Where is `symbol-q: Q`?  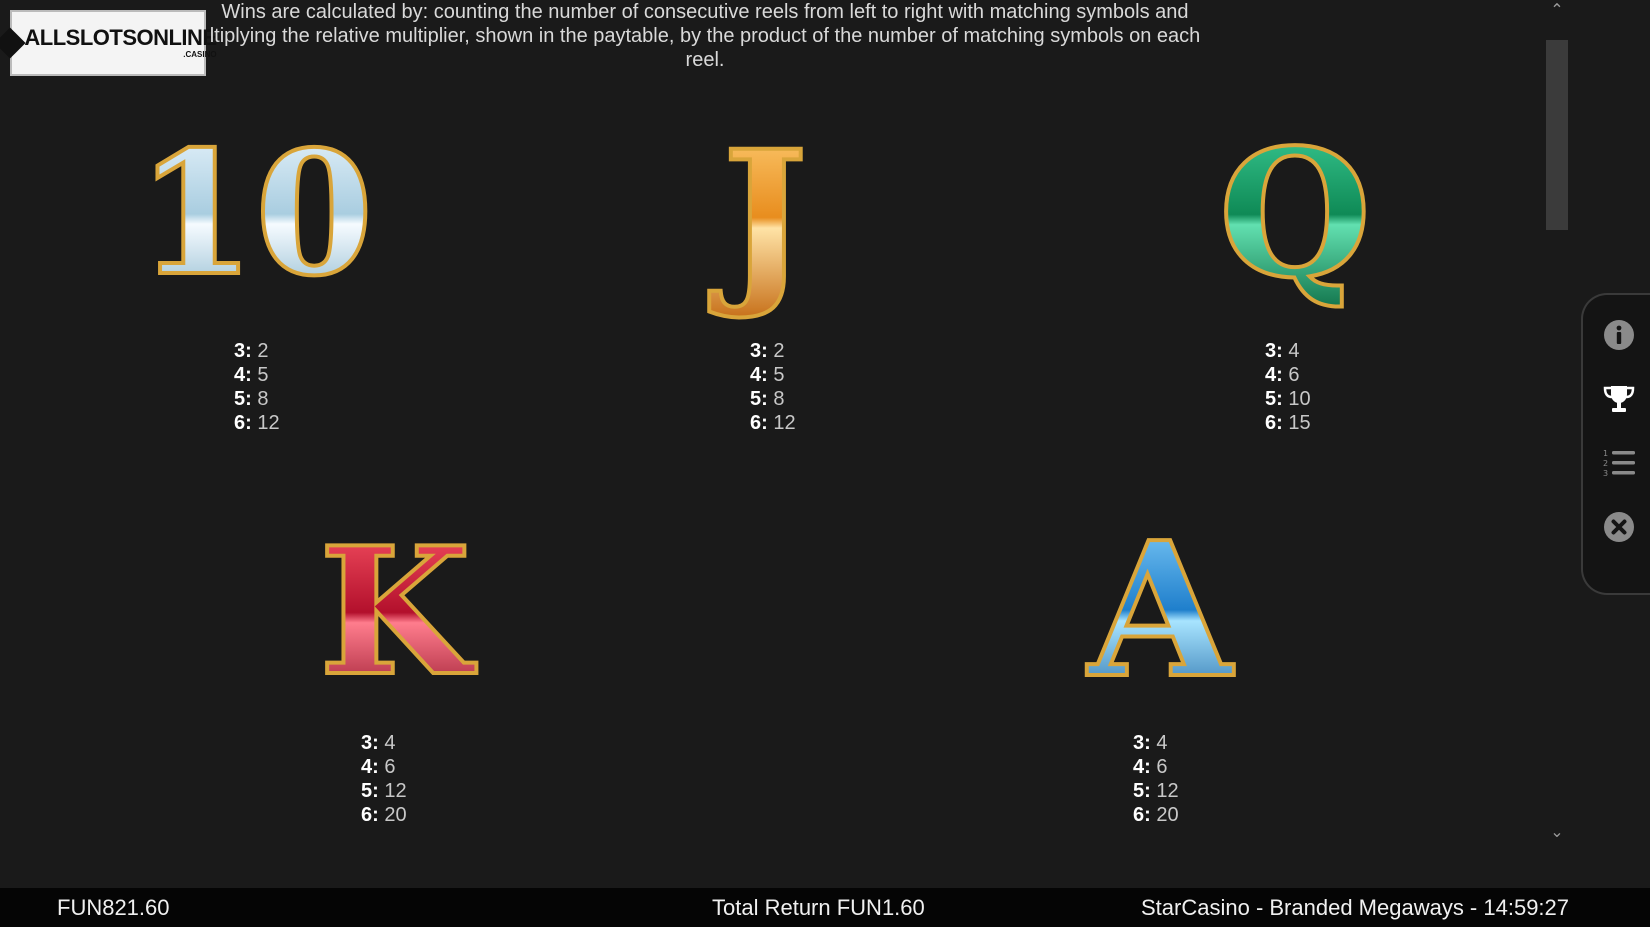
symbol-q: Q is located at coordinates (1295, 214).